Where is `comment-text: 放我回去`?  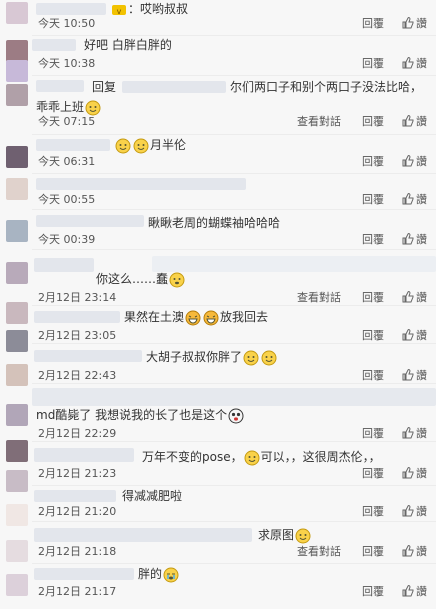
comment-text: 放我回去 is located at coordinates (244, 317).